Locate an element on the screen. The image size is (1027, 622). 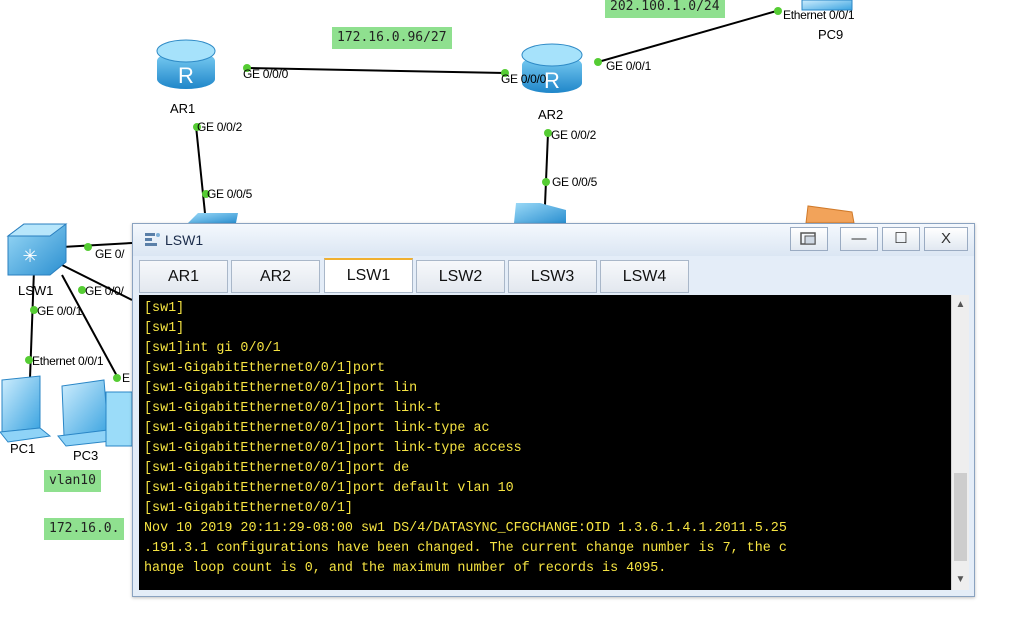
scroll-up-icon: ▲ is located at coordinates (960, 305).